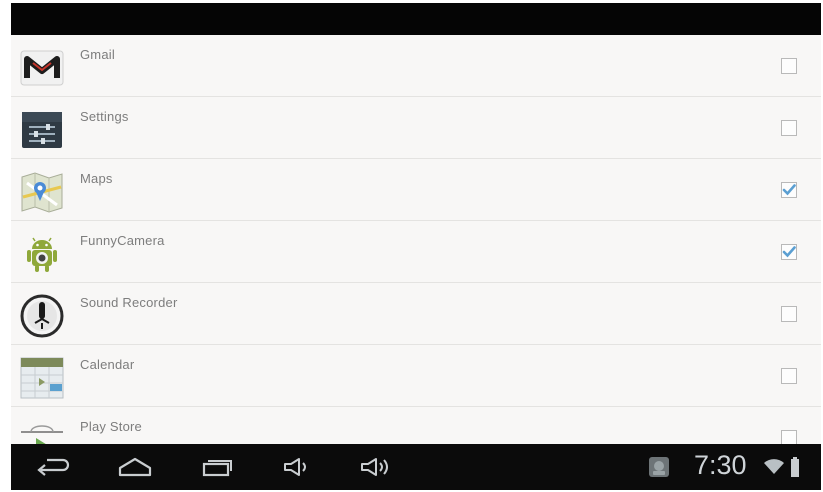 The height and width of the screenshot is (492, 823). I want to click on list-item-settings: Settings, so click(416, 128).